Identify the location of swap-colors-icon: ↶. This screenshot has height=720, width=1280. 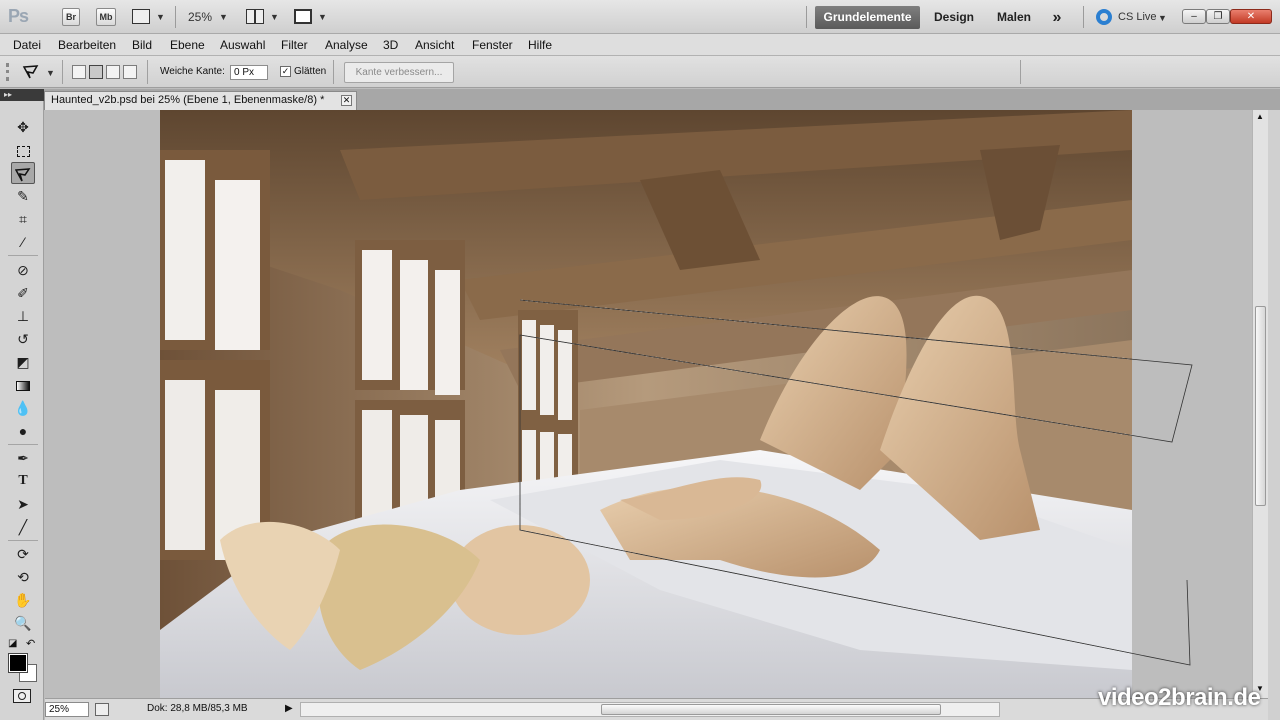
(30, 643).